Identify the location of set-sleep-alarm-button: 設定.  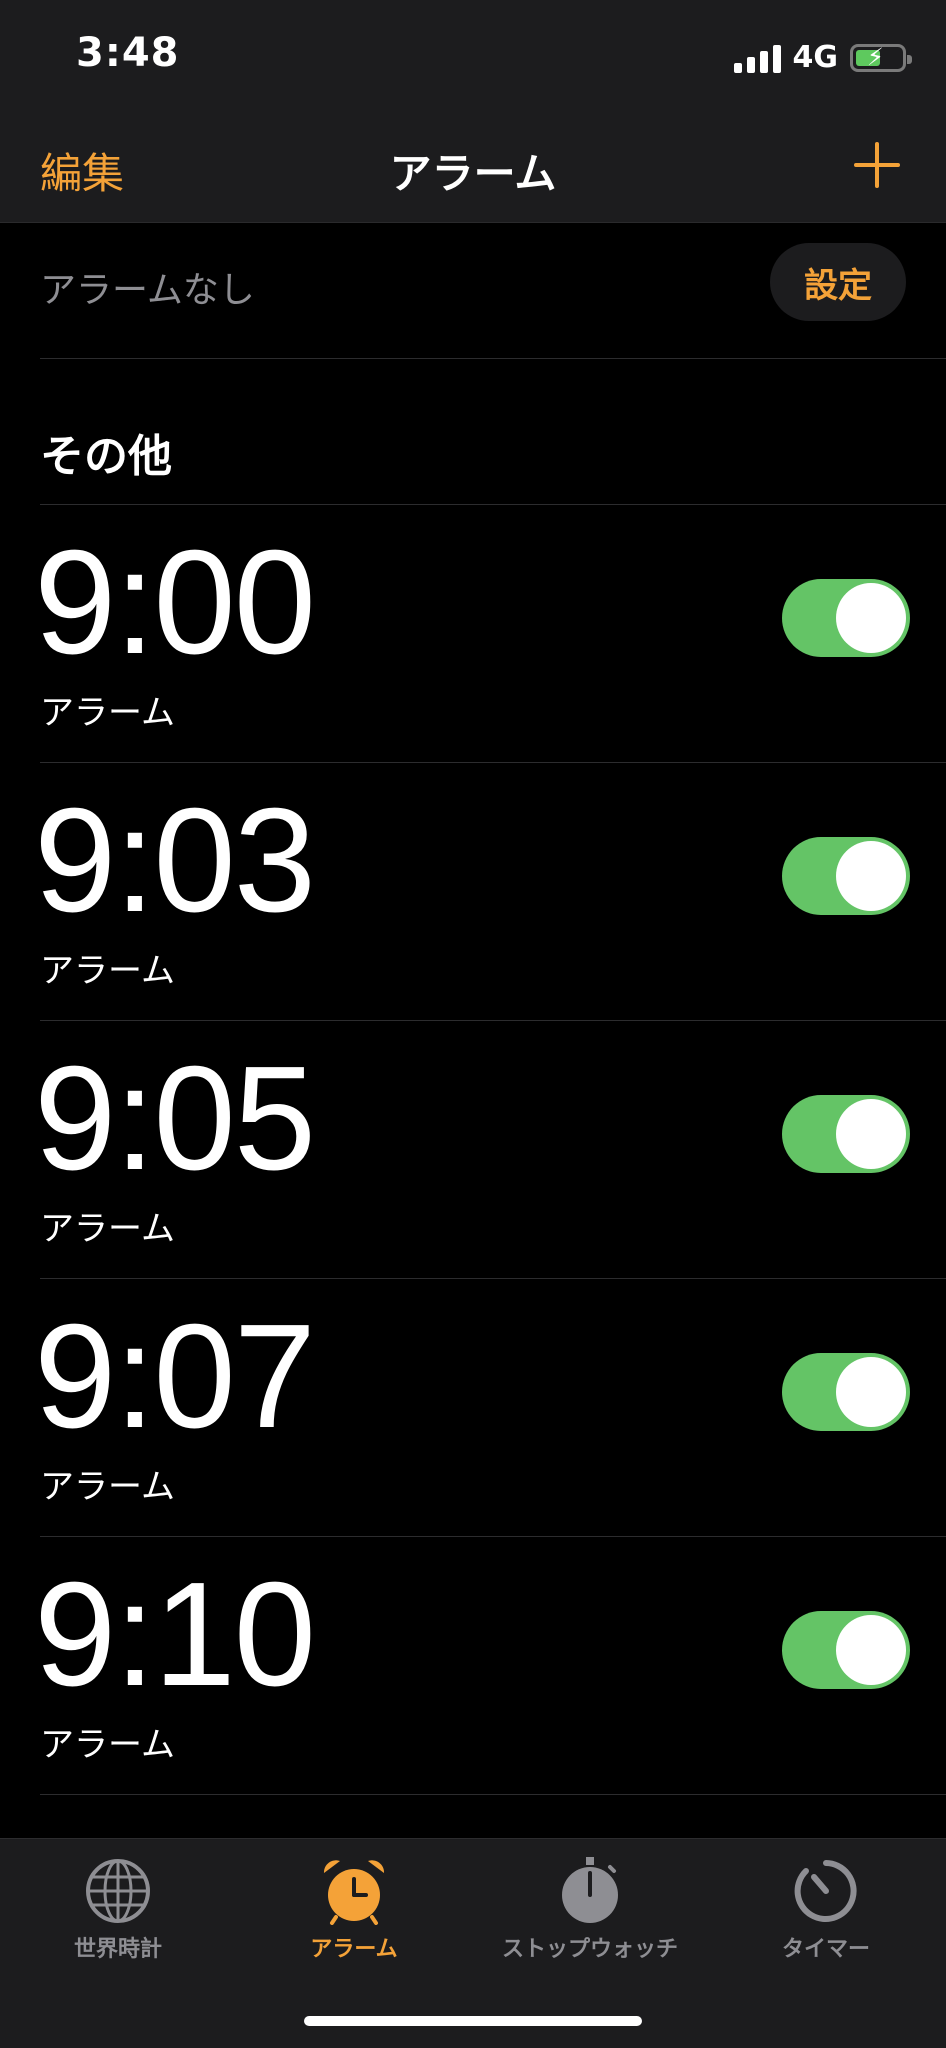
(838, 282).